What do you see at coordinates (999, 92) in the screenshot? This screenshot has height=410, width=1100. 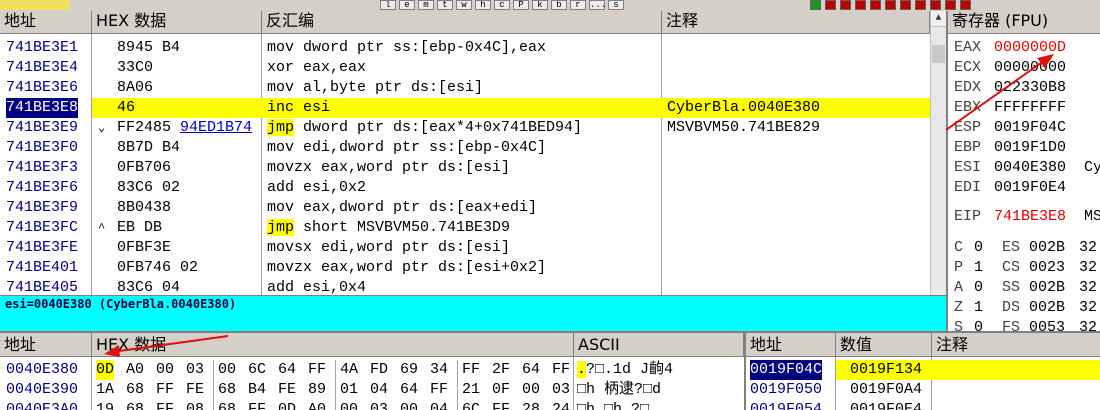 I see `arrow-to-eax-icon` at bounding box center [999, 92].